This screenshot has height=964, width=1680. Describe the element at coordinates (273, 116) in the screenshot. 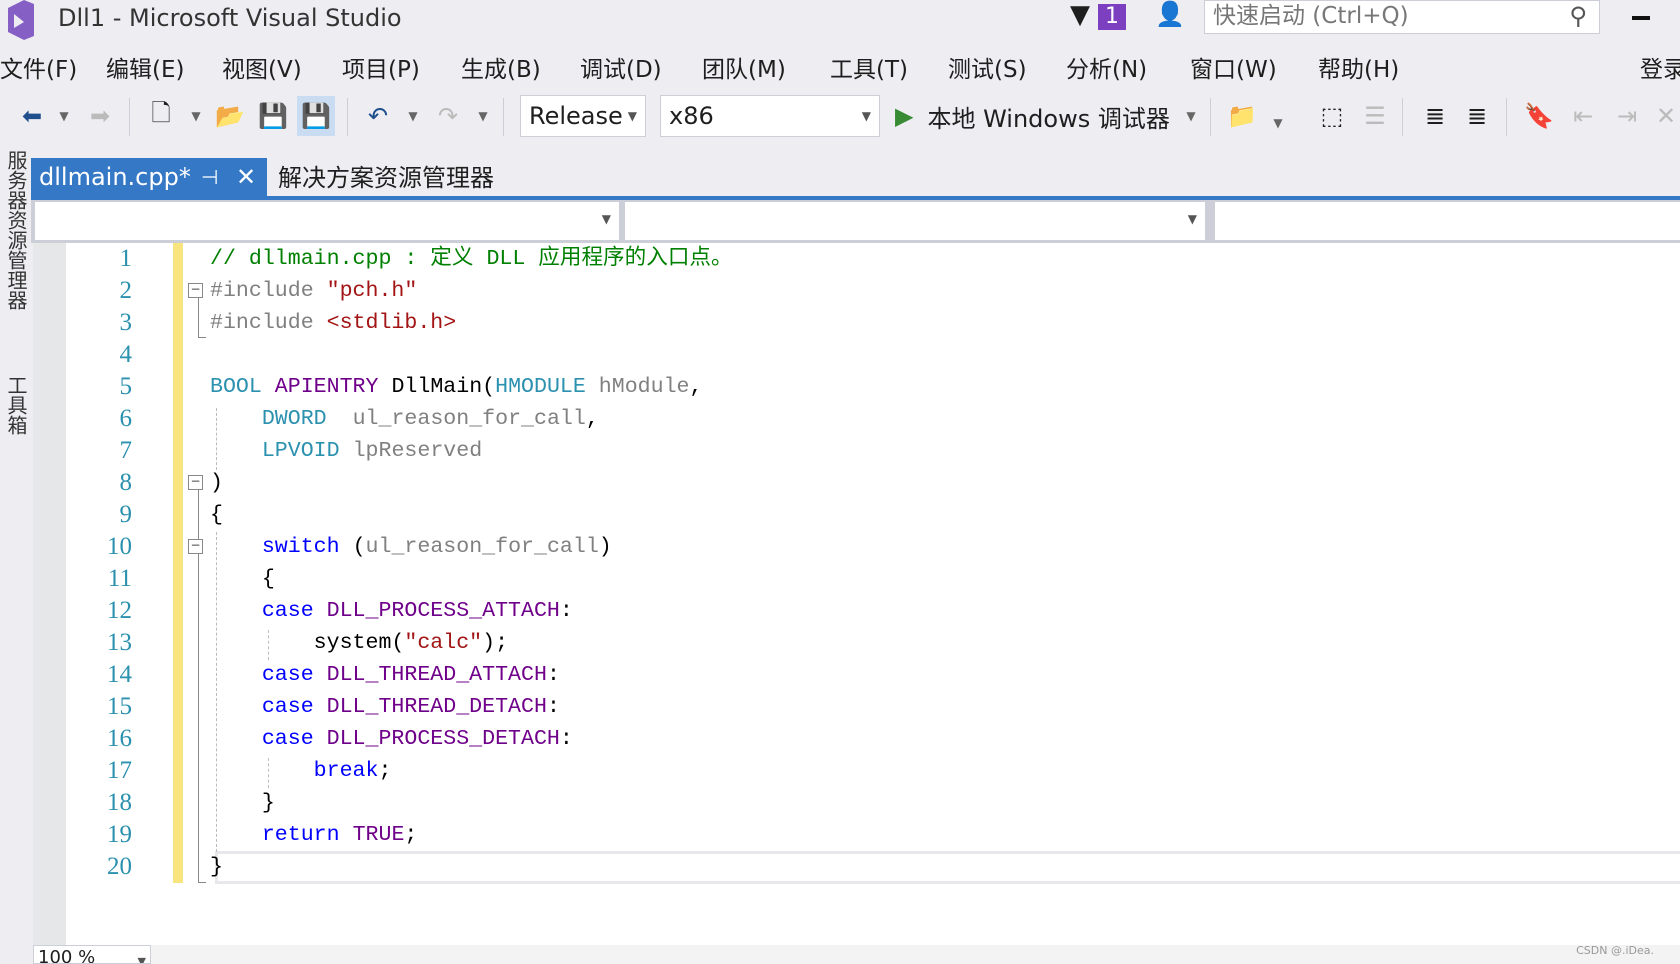

I see `save-icon: 💾` at that location.